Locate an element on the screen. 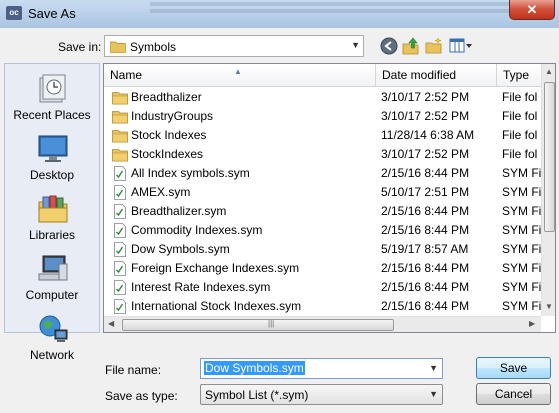 The height and width of the screenshot is (413, 559). place-libraries: Libraries is located at coordinates (52, 217).